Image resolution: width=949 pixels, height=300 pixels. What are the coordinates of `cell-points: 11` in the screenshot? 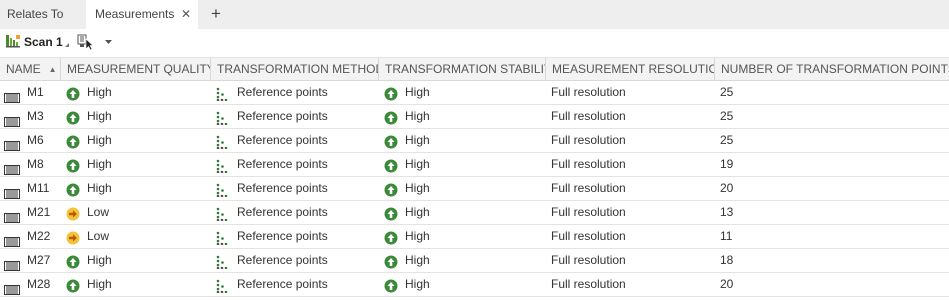 It's located at (726, 236).